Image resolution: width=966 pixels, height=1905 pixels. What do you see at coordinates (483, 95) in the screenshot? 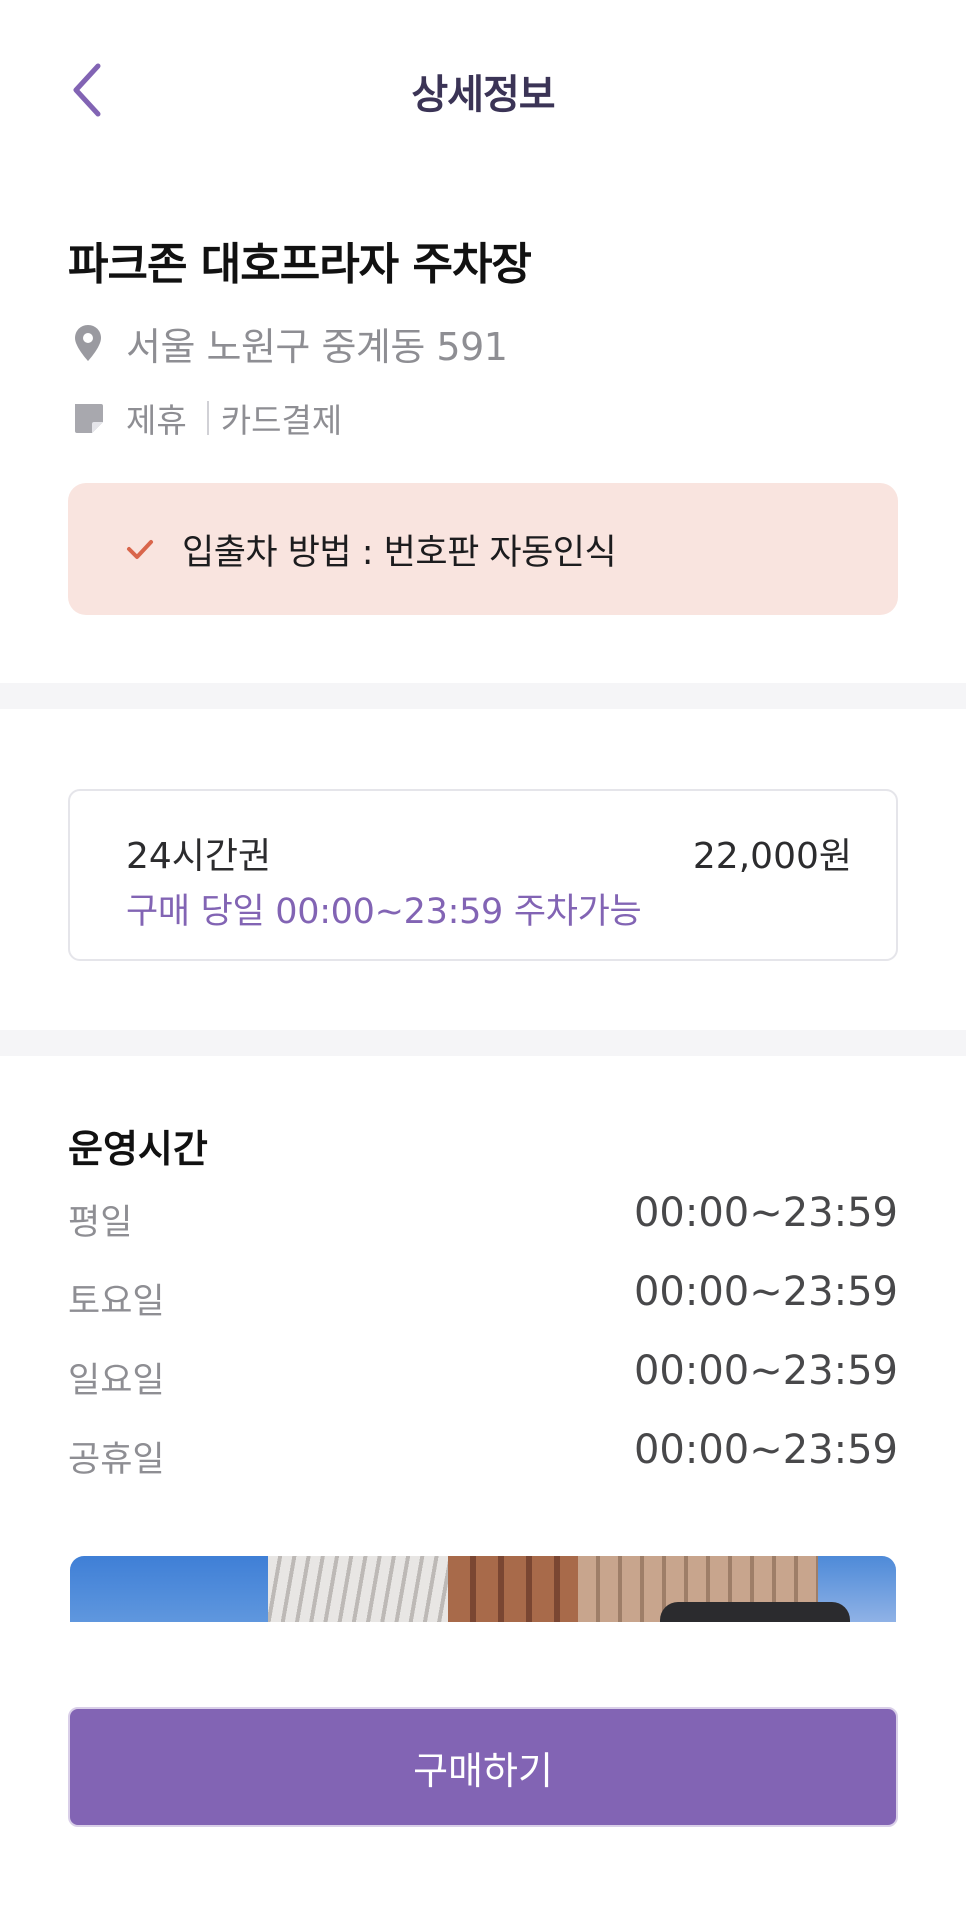
I see `page-title: 상세정보` at bounding box center [483, 95].